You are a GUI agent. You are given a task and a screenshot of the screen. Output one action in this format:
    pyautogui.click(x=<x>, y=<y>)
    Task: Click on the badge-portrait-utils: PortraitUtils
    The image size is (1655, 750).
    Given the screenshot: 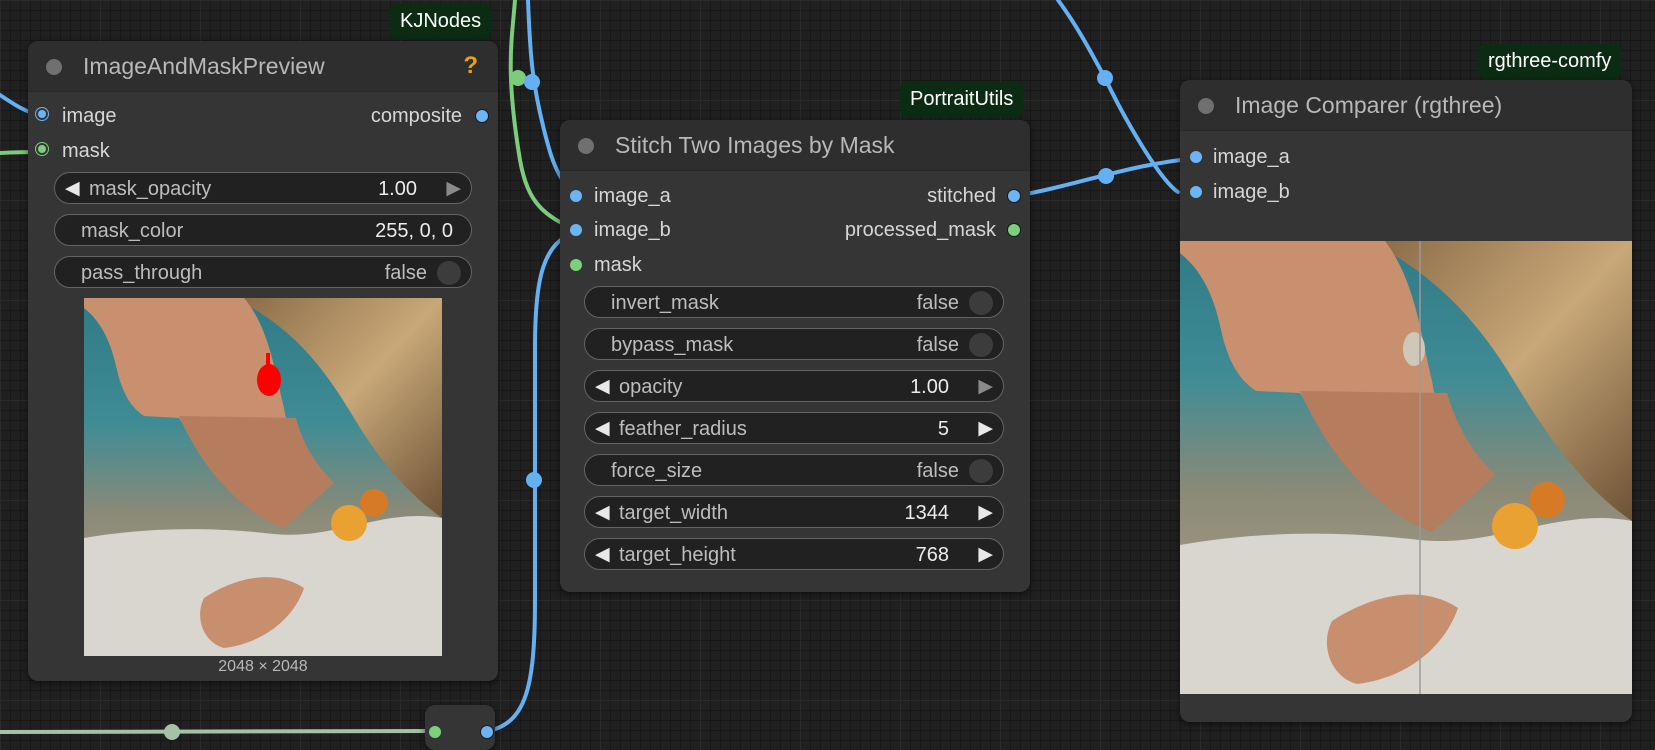 What is the action you would take?
    pyautogui.click(x=962, y=99)
    